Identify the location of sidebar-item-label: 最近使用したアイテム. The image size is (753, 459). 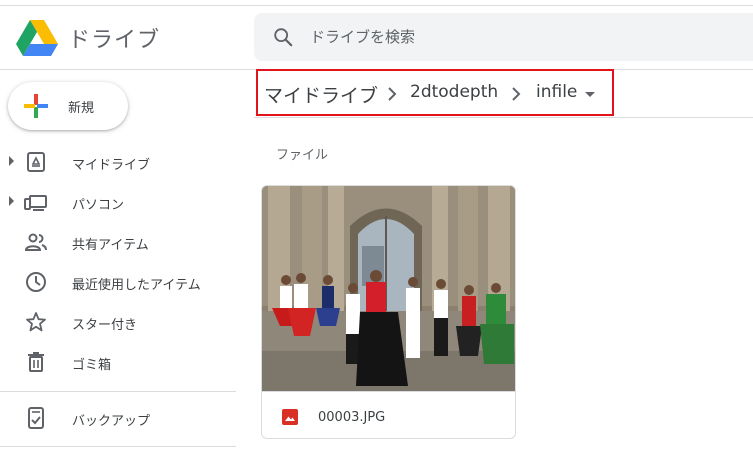
(136, 285).